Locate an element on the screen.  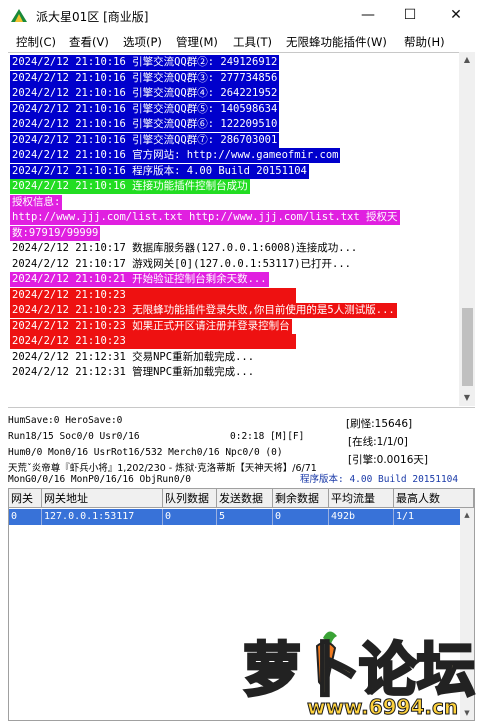
log-line: 2024/2/12 21:10:16 引擎交流QQ群④: 264221952 is located at coordinates (145, 93).